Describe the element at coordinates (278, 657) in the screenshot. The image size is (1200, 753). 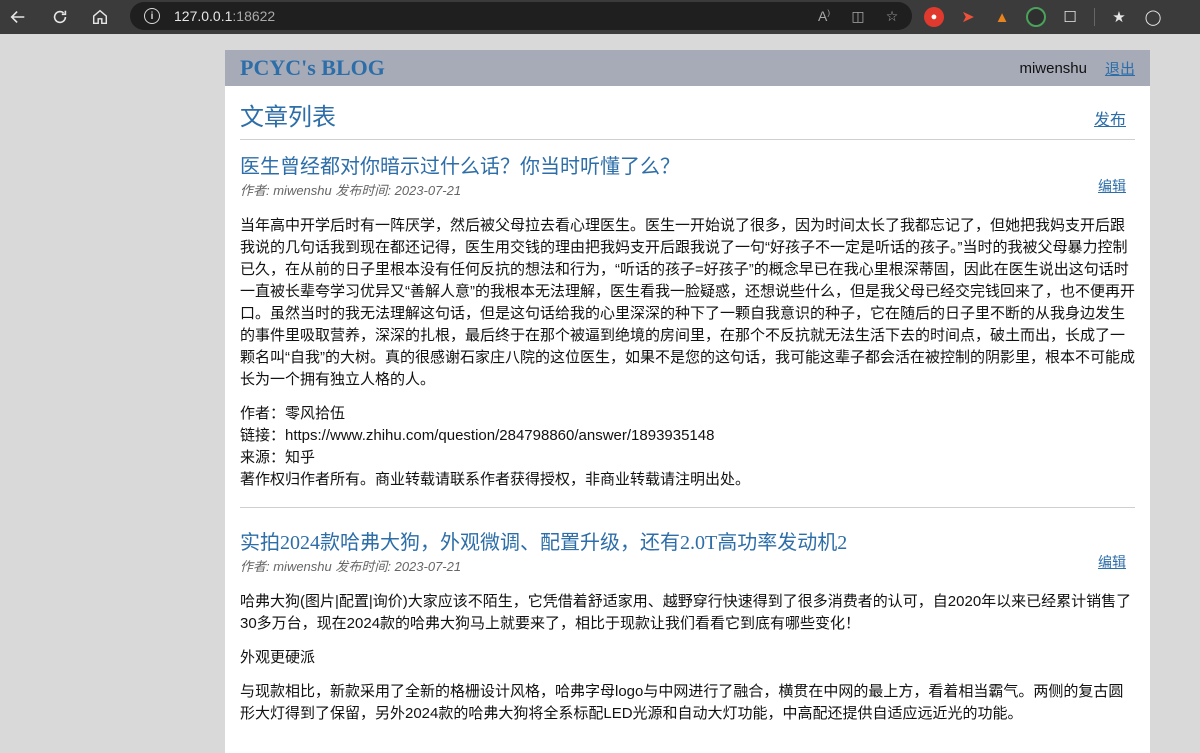
I see `article-paragraph: 外观更硬派` at that location.